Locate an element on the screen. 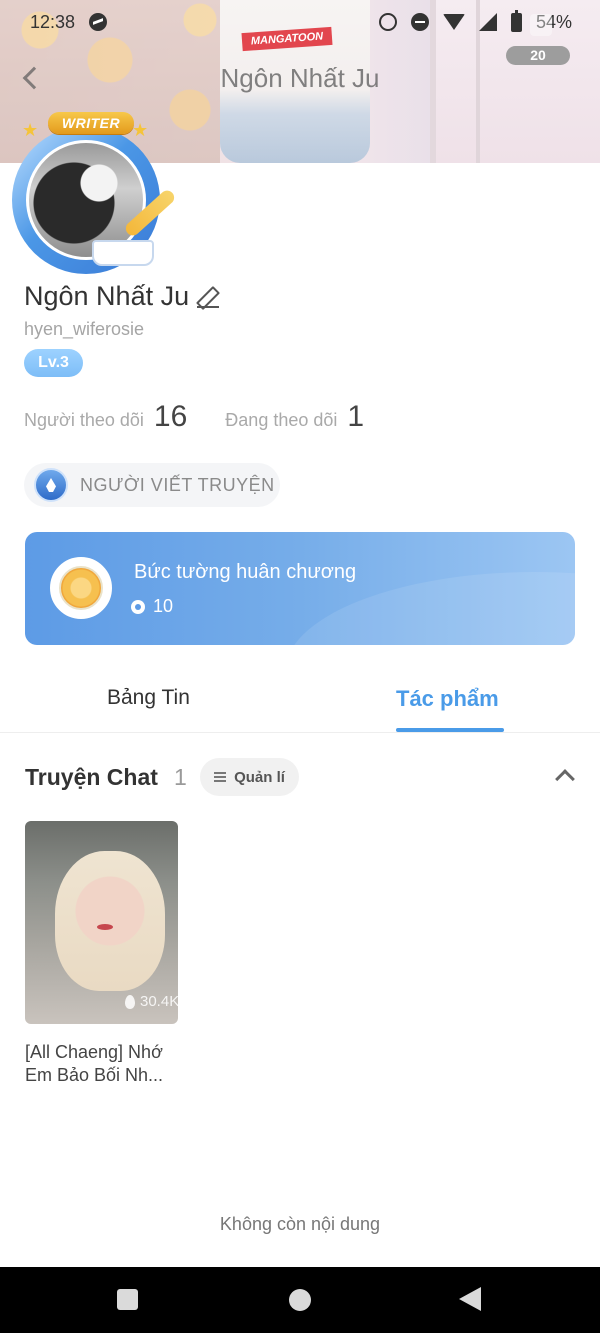 The height and width of the screenshot is (1333, 600). do-not-disturb-icon is located at coordinates (419, 22).